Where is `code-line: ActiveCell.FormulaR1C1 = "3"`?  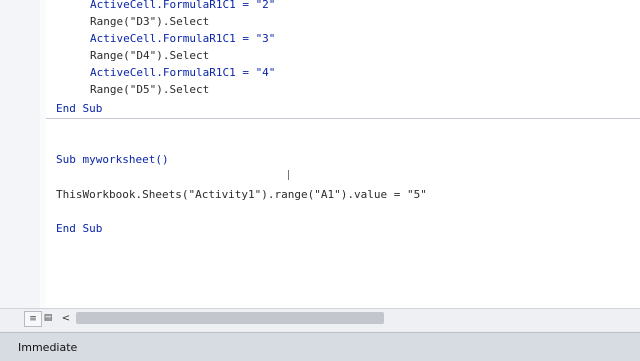 code-line: ActiveCell.FormulaR1C1 = "3" is located at coordinates (182, 38).